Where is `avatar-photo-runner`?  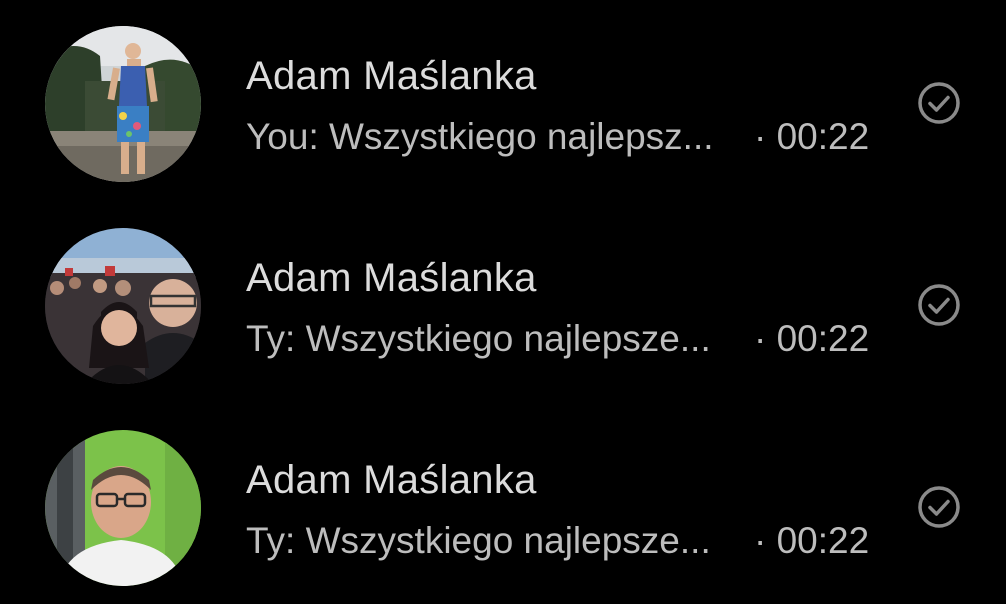
avatar-photo-runner is located at coordinates (123, 104).